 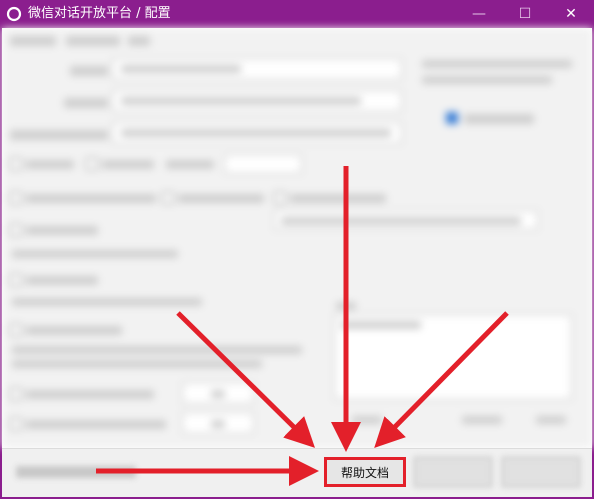 What do you see at coordinates (99, 13) in the screenshot?
I see `window-title: 微信对话开放平台 / 配置` at bounding box center [99, 13].